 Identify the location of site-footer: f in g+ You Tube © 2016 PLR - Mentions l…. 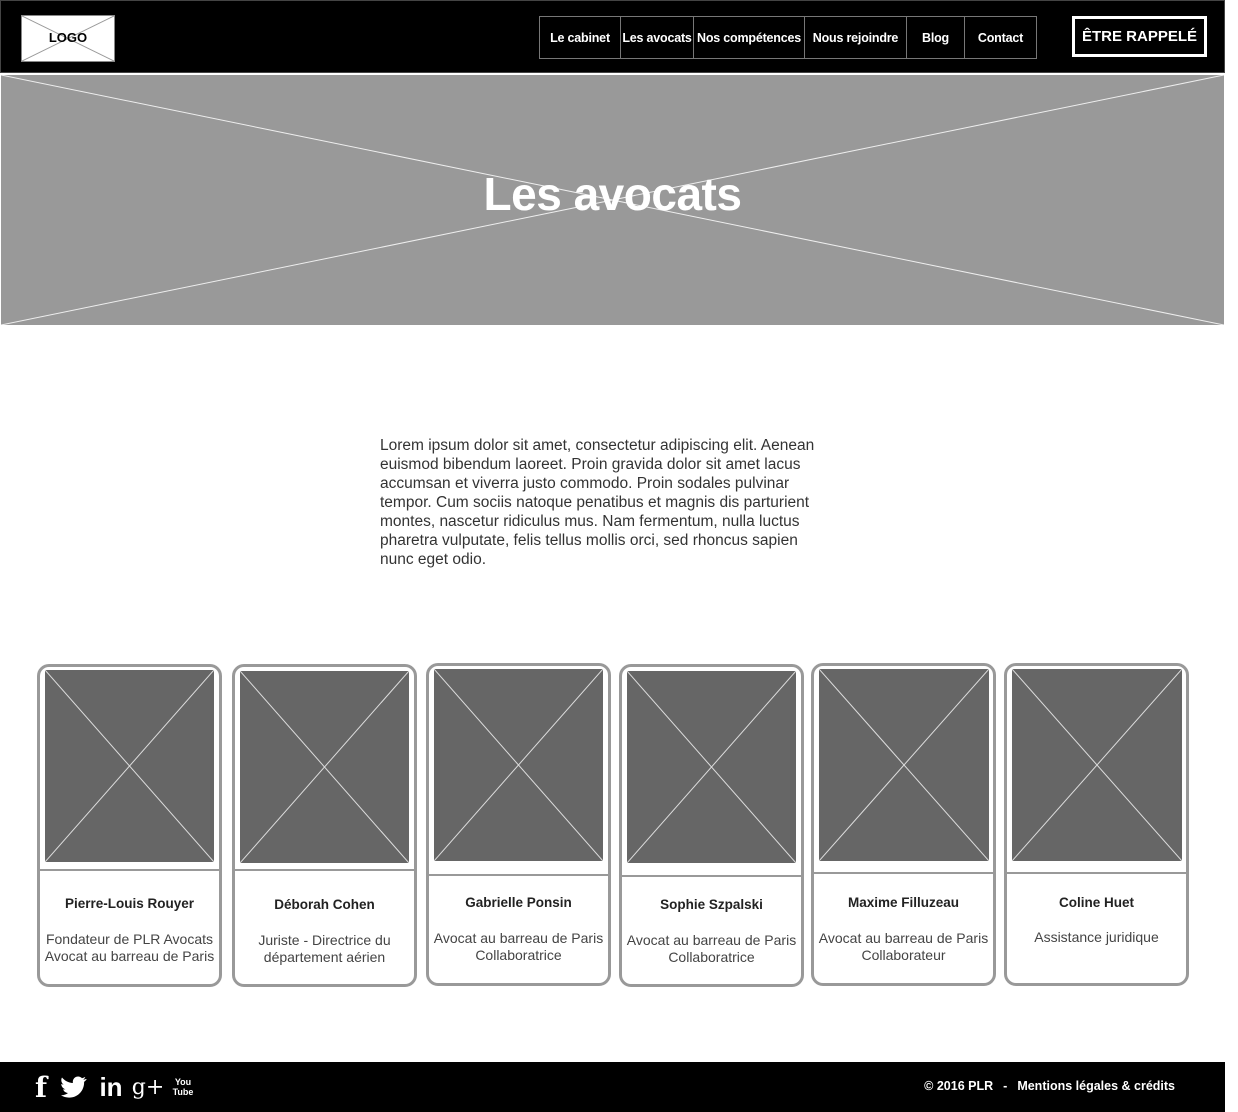
(612, 1087).